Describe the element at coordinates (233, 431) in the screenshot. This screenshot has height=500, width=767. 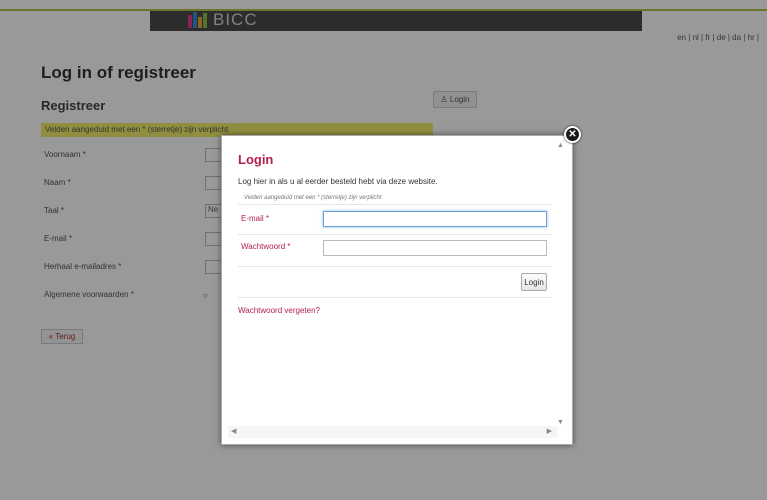
I see `scroll-left-icon: ◀` at that location.